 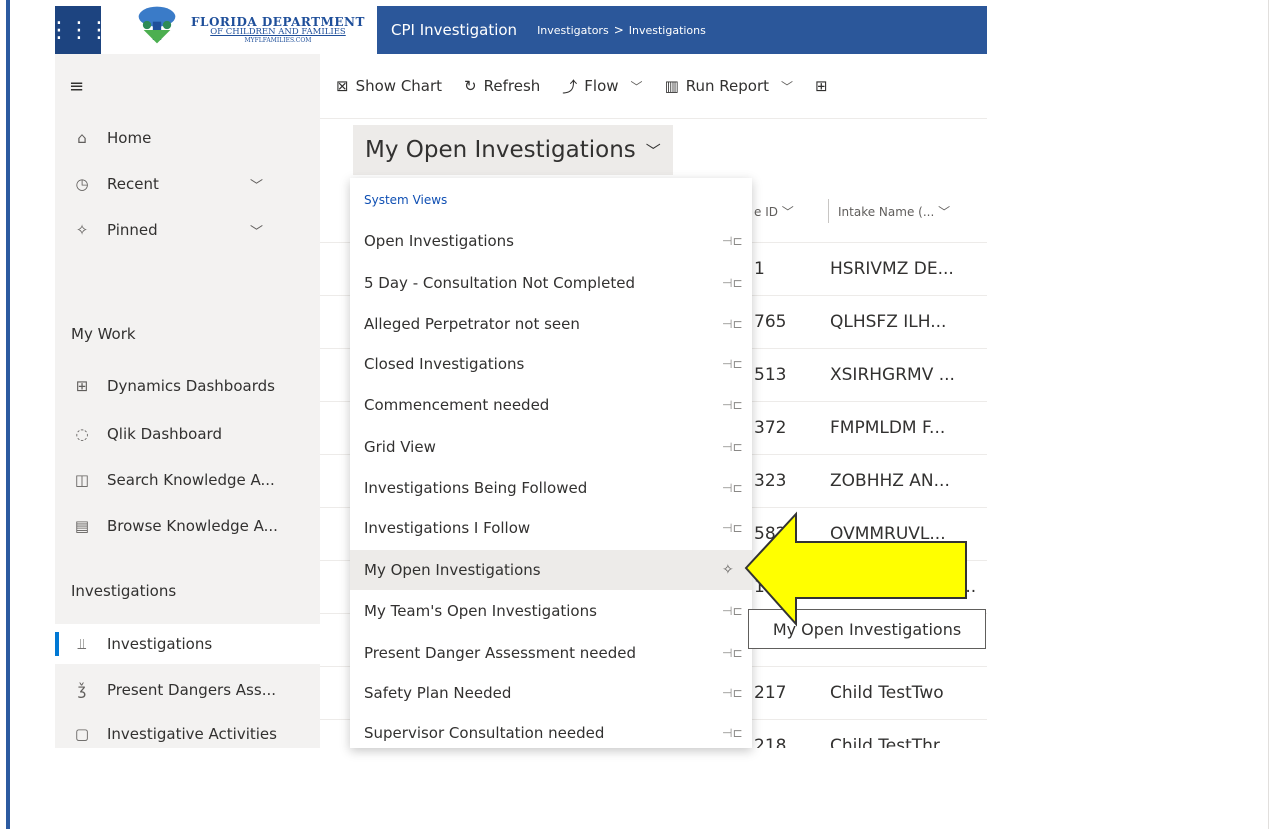 What do you see at coordinates (500, 150) in the screenshot?
I see `view-title: My Open Investigations` at bounding box center [500, 150].